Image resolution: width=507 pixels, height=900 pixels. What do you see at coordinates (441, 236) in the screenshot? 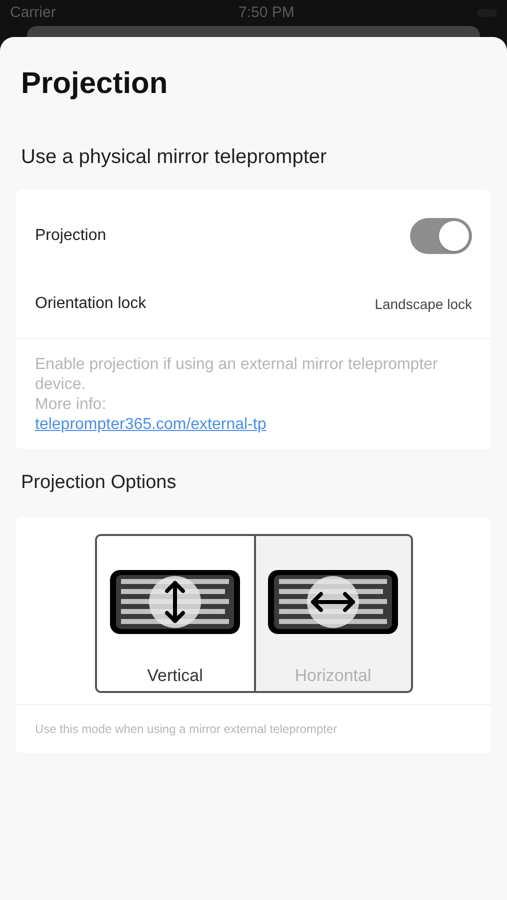
I see `projection-toggle` at bounding box center [441, 236].